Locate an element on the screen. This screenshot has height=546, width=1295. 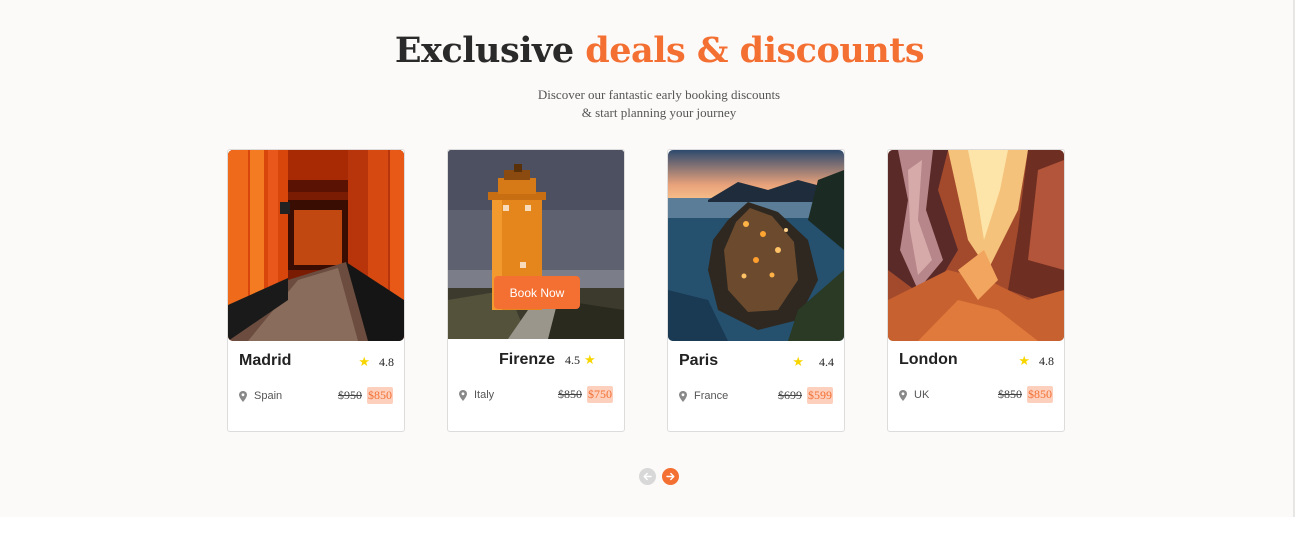
rating: 4.5 ★ is located at coordinates (580, 360).